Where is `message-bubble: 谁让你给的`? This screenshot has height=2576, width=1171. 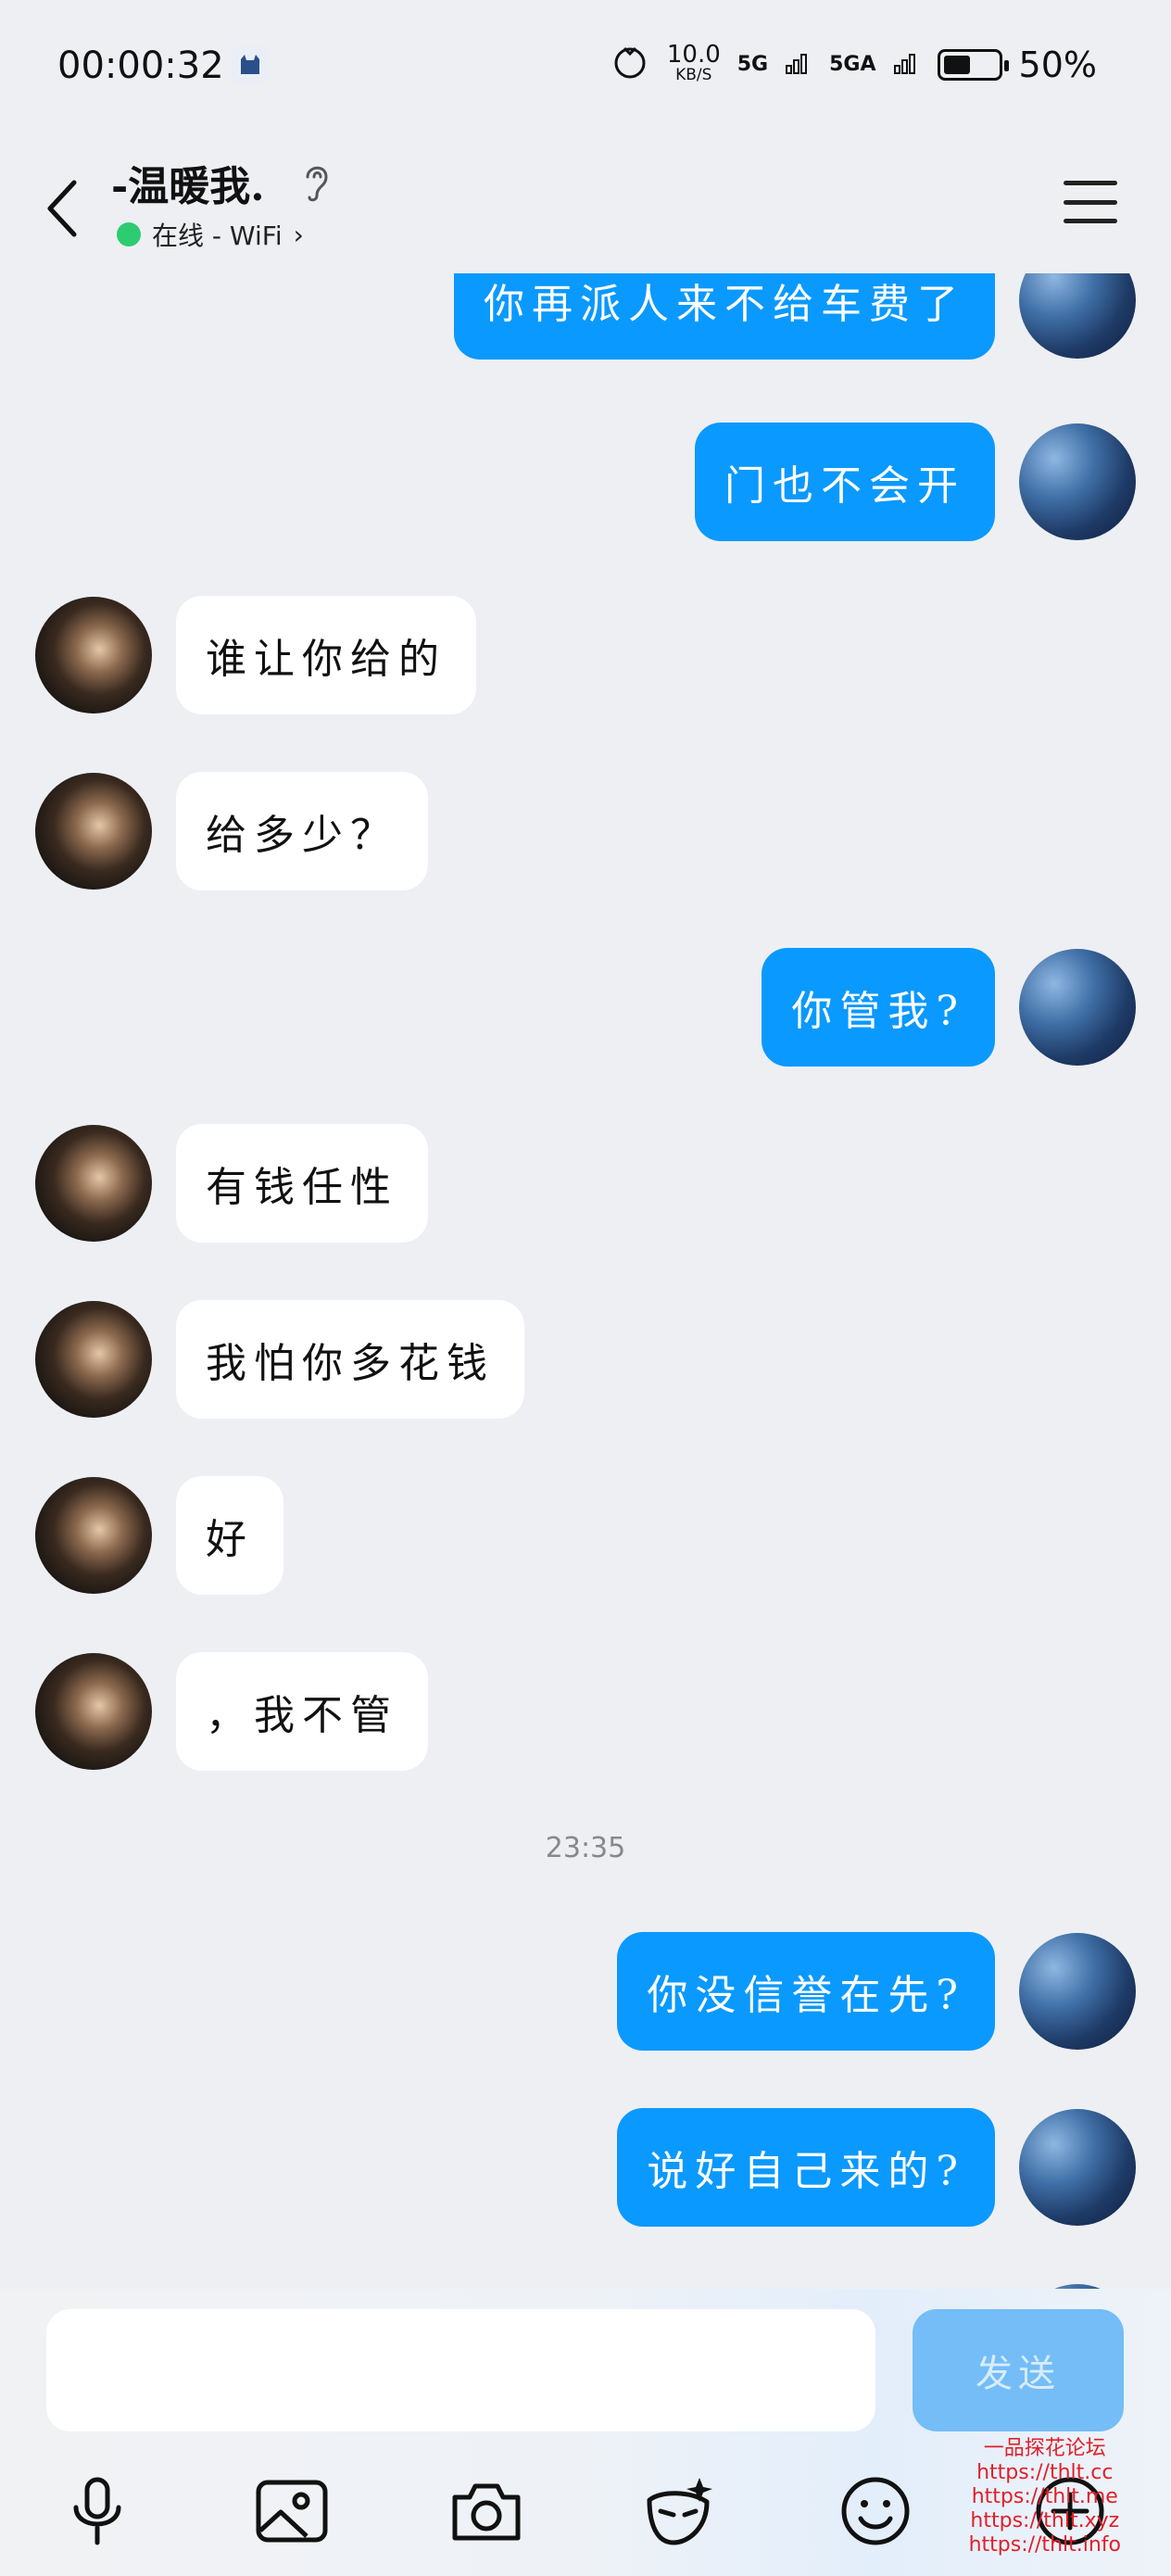 message-bubble: 谁让你给的 is located at coordinates (326, 655).